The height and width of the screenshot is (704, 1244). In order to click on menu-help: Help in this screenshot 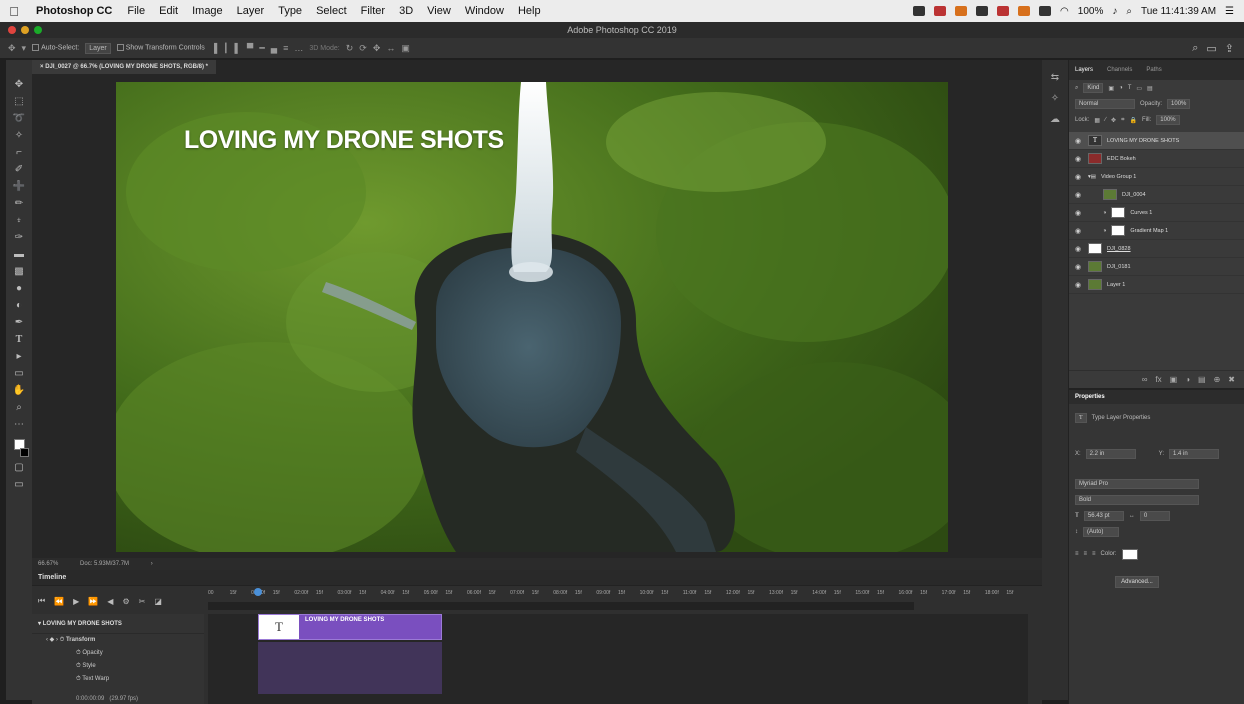, I will do `click(529, 11)`.